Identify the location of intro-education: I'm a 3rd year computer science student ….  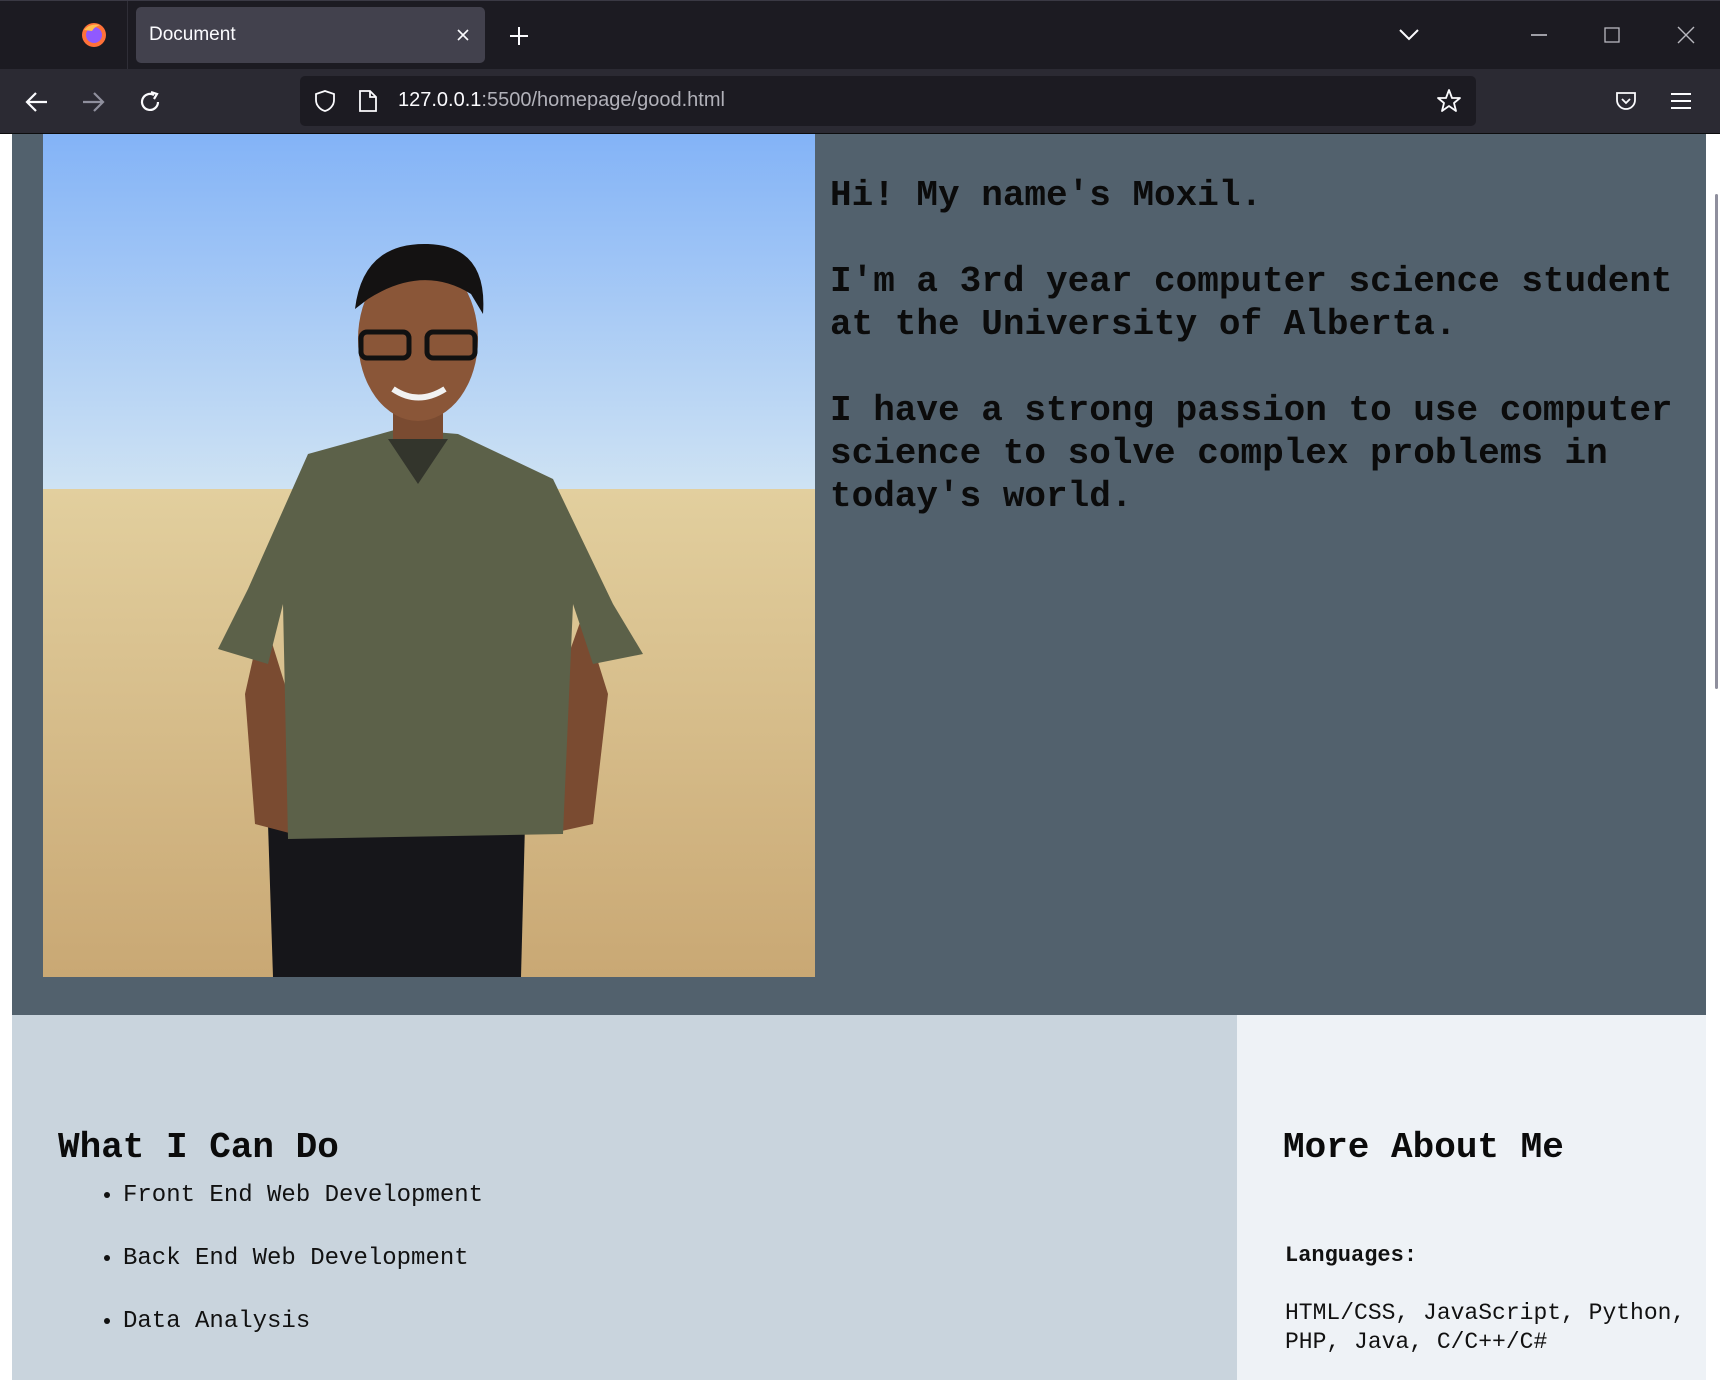
(1251, 303).